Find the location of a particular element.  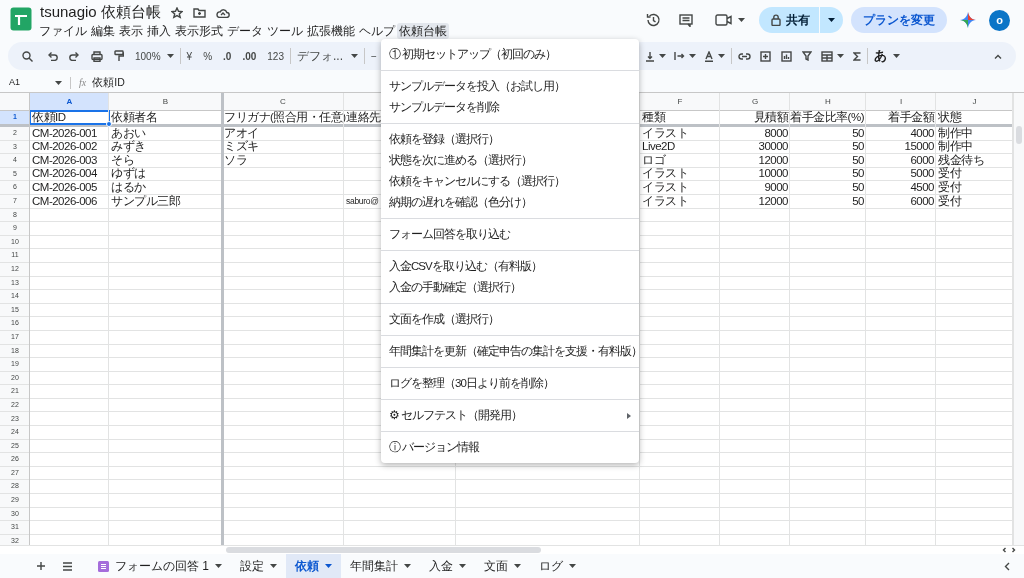

column-header: I is located at coordinates (901, 101).